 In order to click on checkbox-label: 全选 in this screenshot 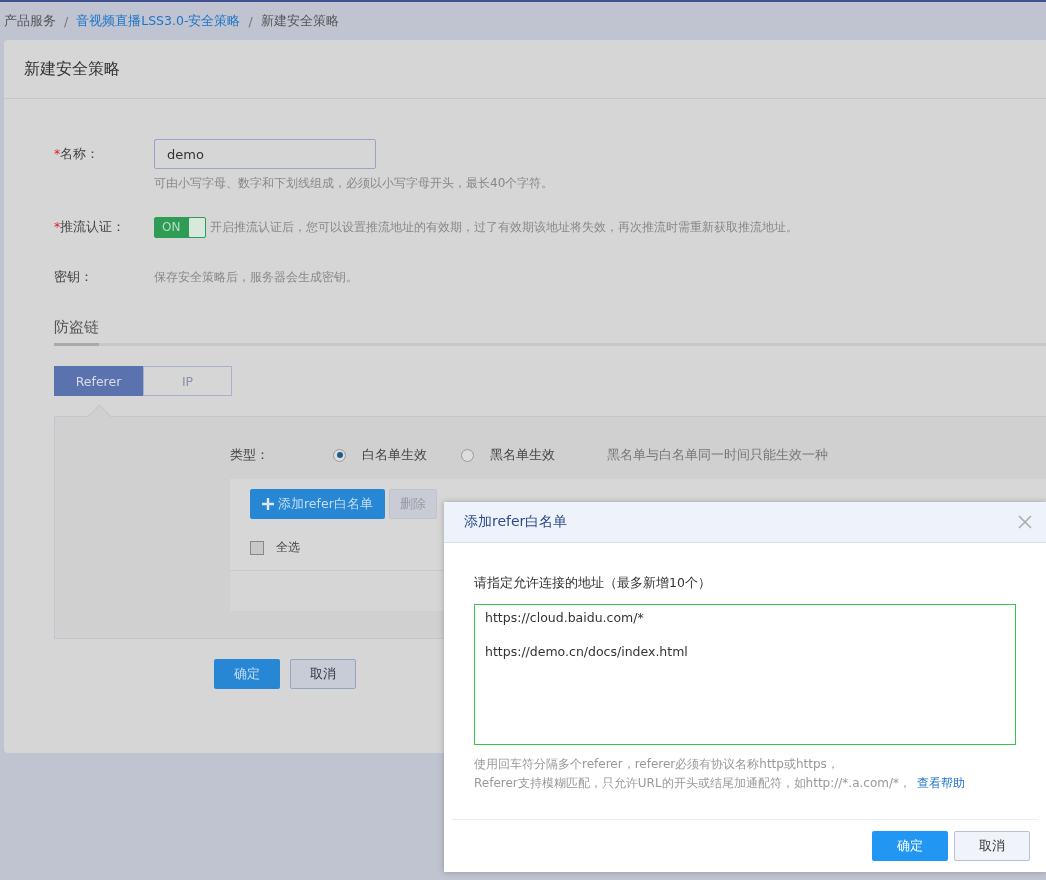, I will do `click(288, 547)`.